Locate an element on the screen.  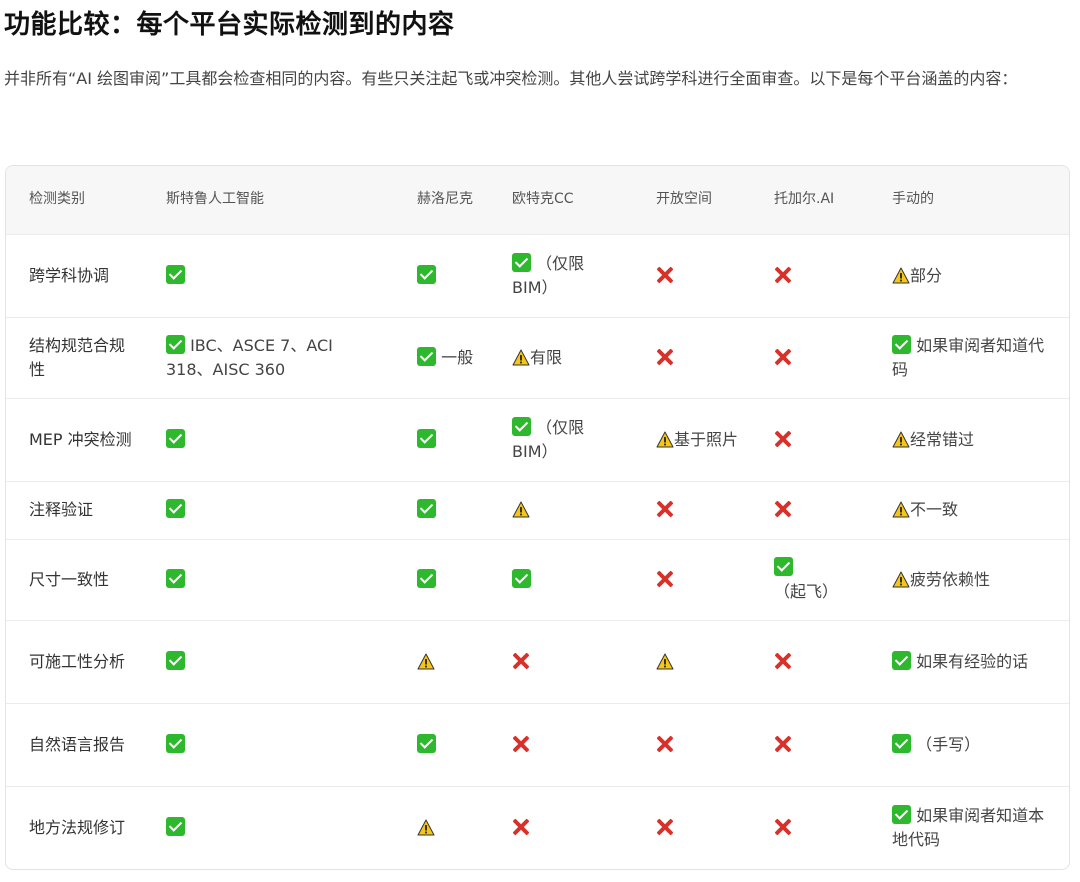
table-row: MEP 冲突检测 （仅限 BIM） 基于照片 经常错过 is located at coordinates (537, 439).